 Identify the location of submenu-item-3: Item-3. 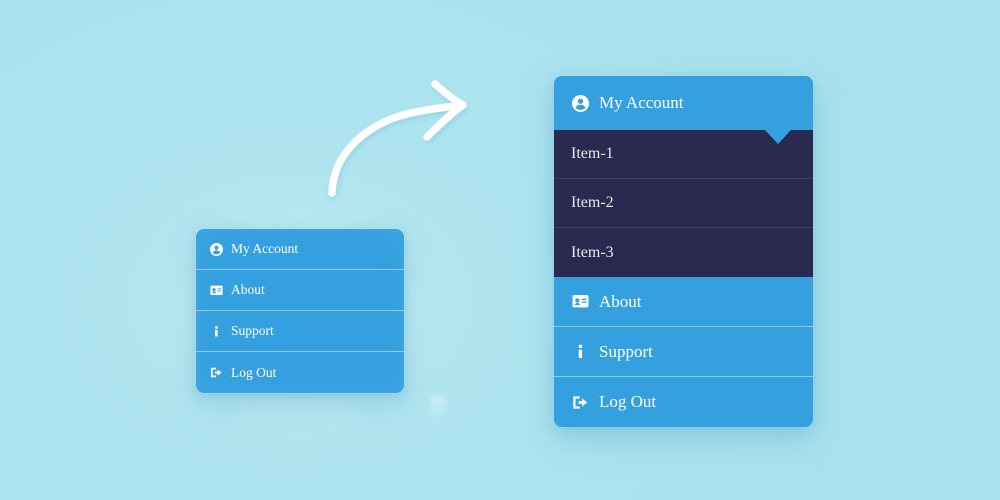
(683, 252).